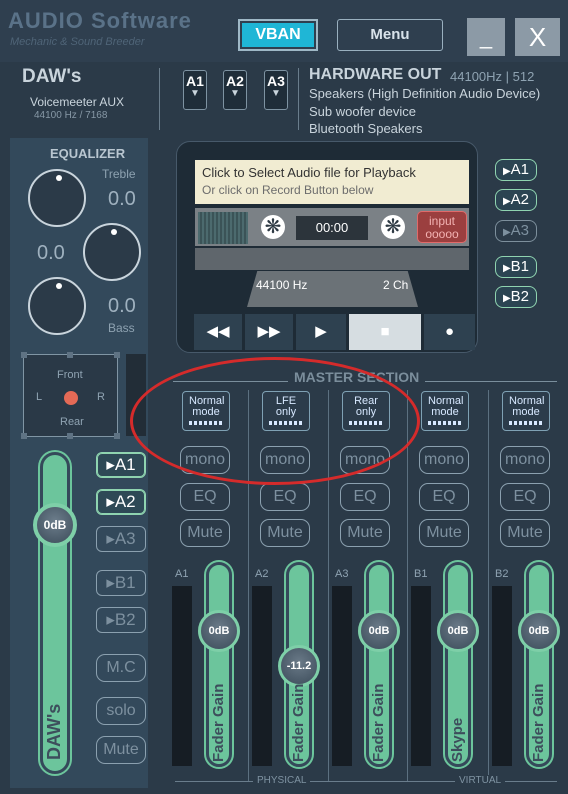 The height and width of the screenshot is (794, 568). Describe the element at coordinates (88, 153) in the screenshot. I see `equalizer-label: EQUALIZER` at that location.